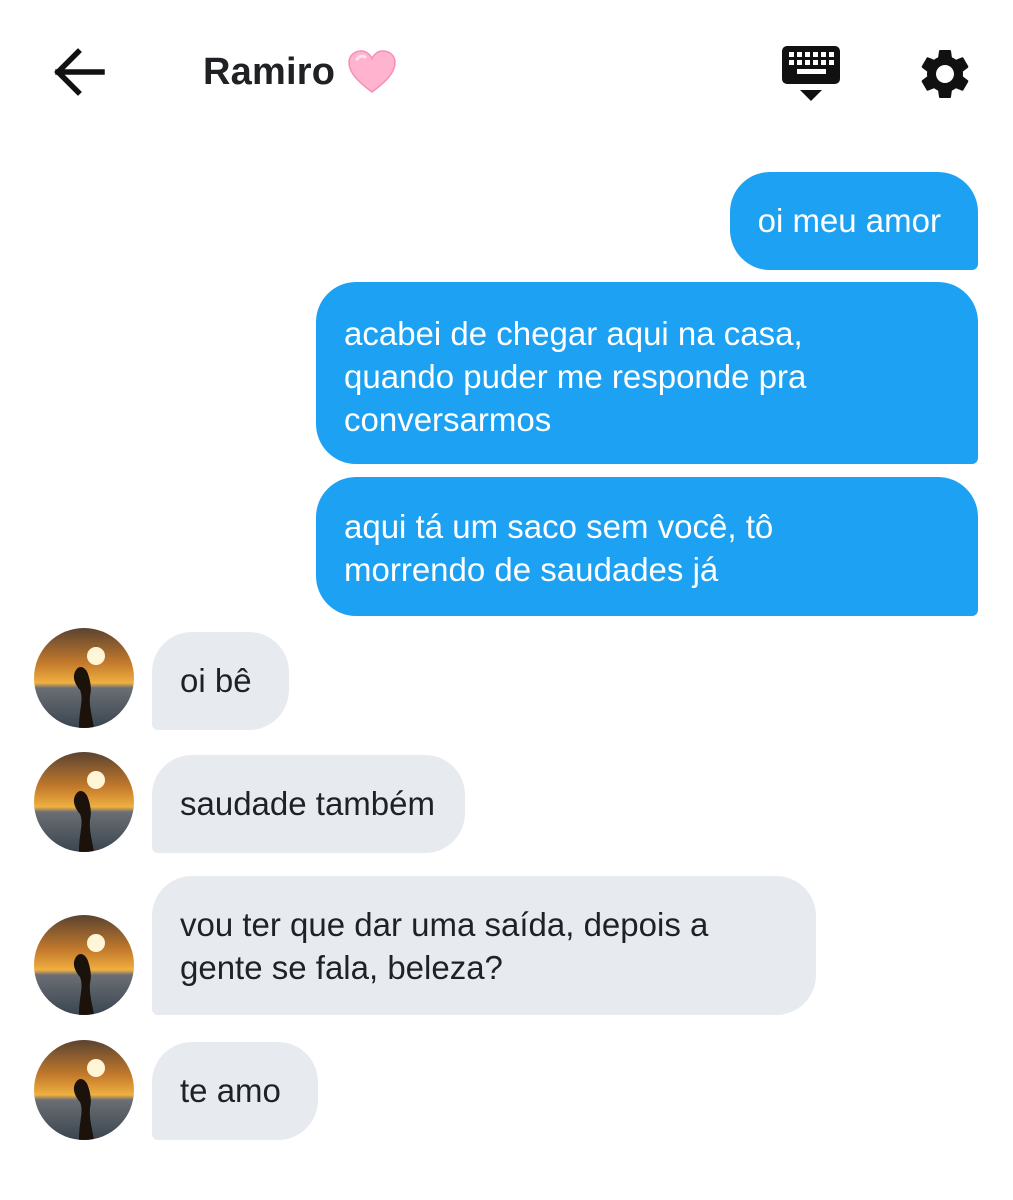  Describe the element at coordinates (575, 376) in the screenshot. I see `message-line: quando puder me responde pra` at that location.